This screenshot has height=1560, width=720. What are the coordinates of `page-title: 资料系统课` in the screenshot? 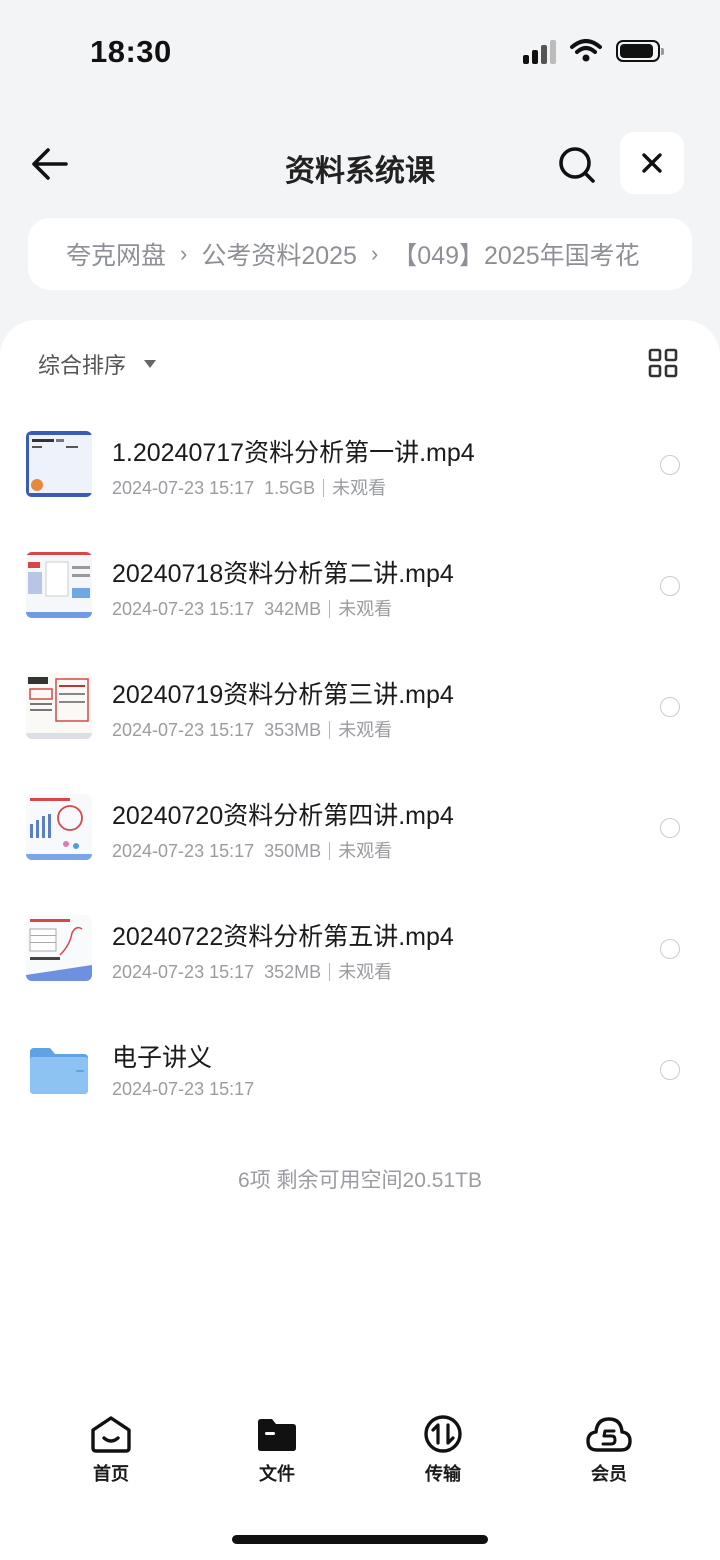 It's located at (360, 171).